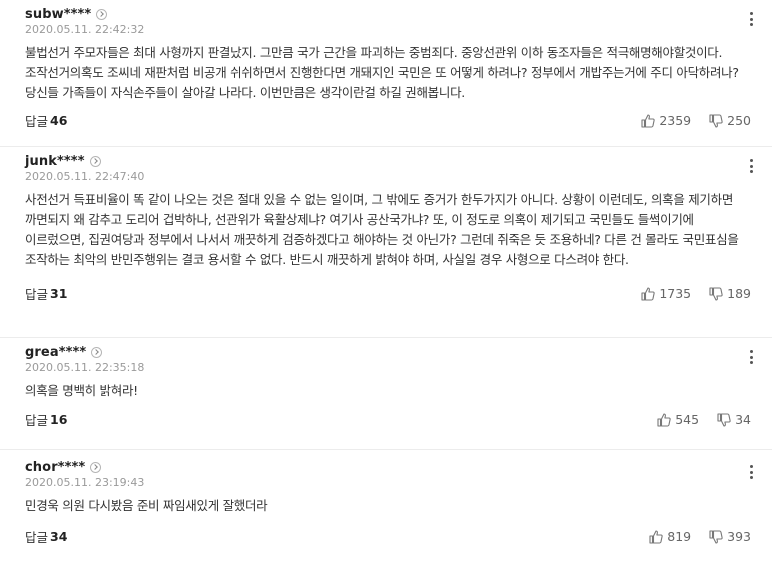  I want to click on like-button: 545, so click(678, 419).